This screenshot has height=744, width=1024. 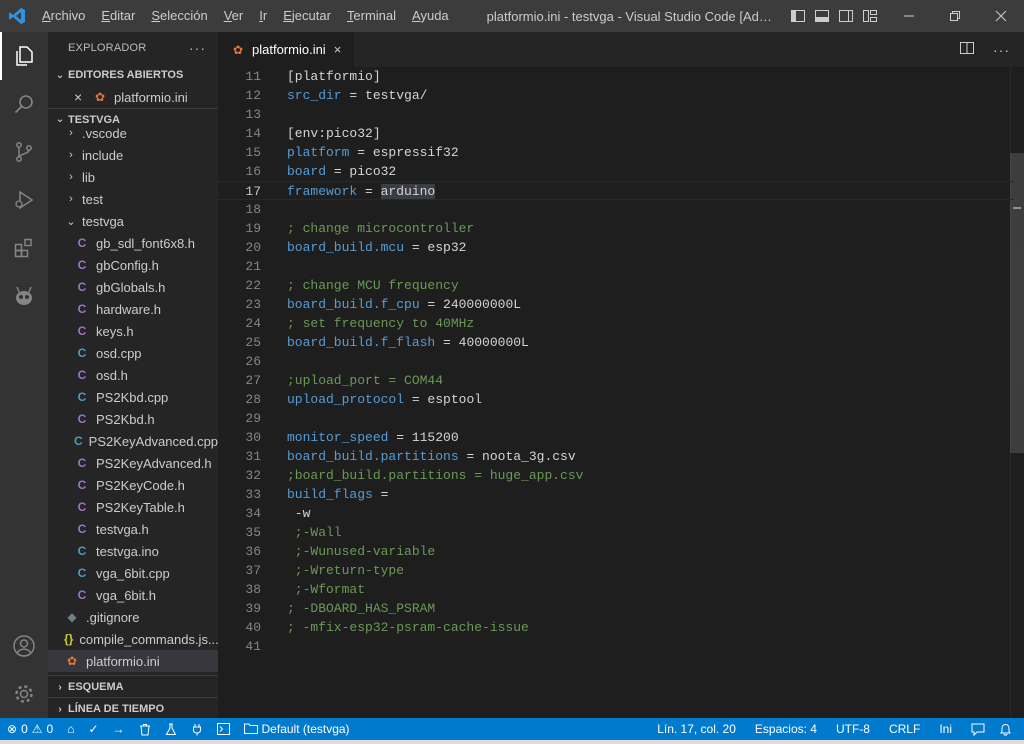 I want to click on folder-item: › include, so click(x=133, y=155).